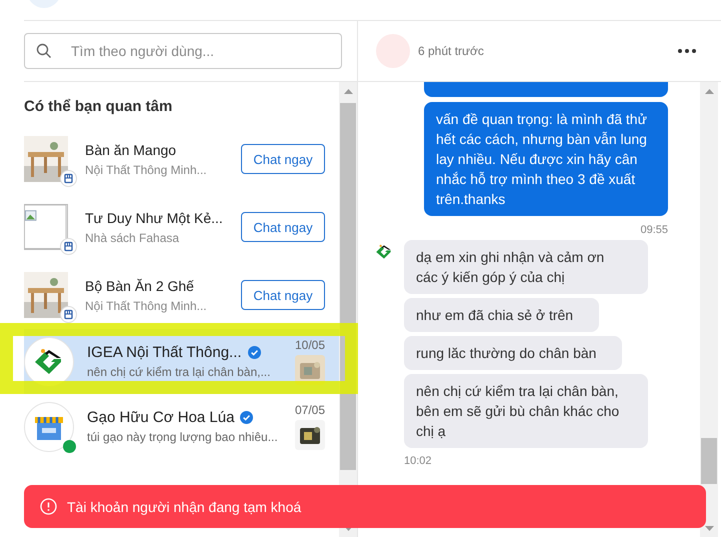 The image size is (721, 537). What do you see at coordinates (654, 230) in the screenshot?
I see `message-time: 09:55` at bounding box center [654, 230].